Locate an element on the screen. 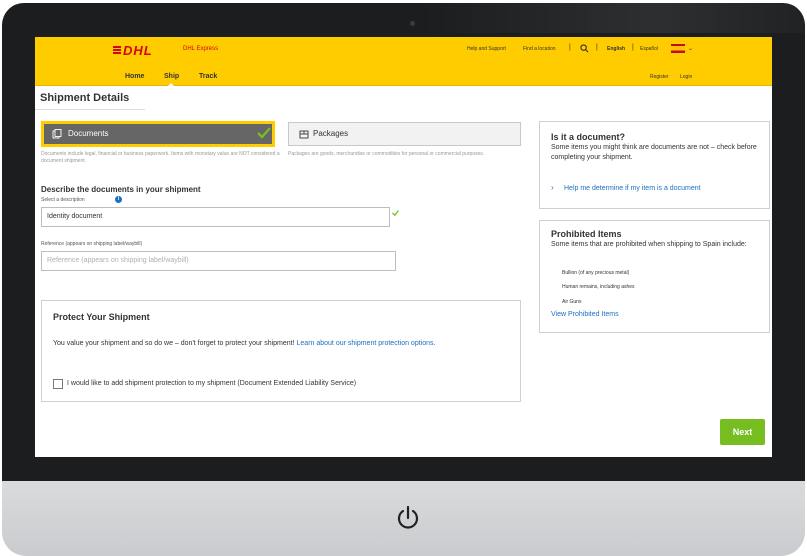 The height and width of the screenshot is (556, 807). list-item: Bullion (of any precious metal) is located at coordinates (596, 273).